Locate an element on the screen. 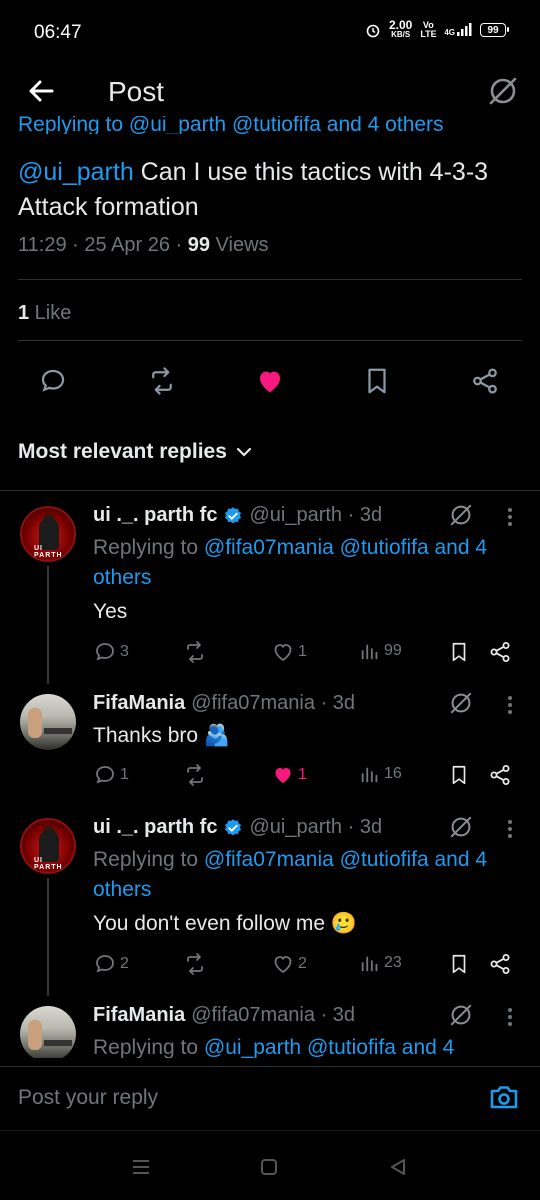  repost-button is located at coordinates (162, 381).